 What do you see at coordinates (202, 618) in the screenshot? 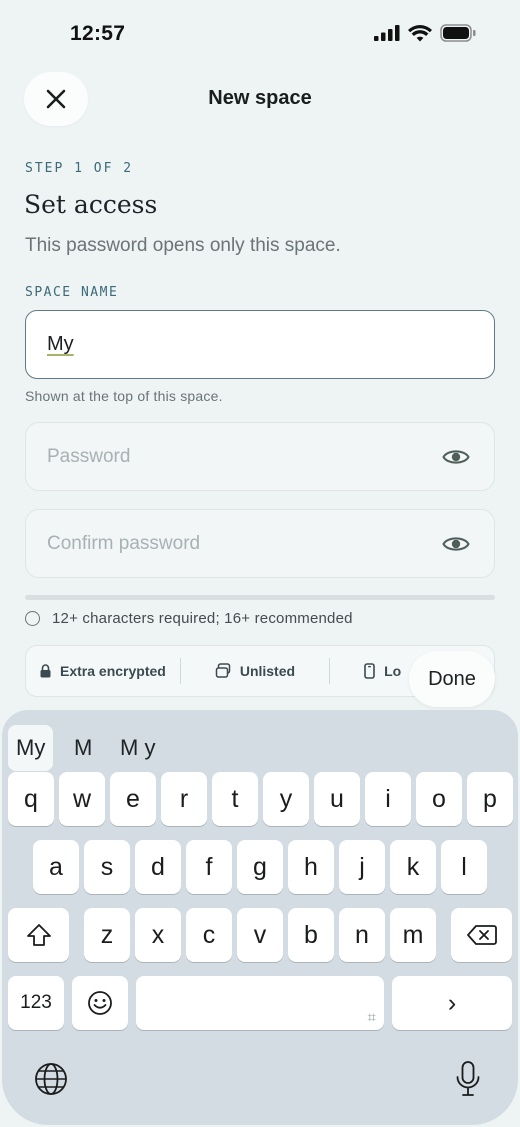
I see `requirement-text: 12+ characters required; 16+ recommended` at bounding box center [202, 618].